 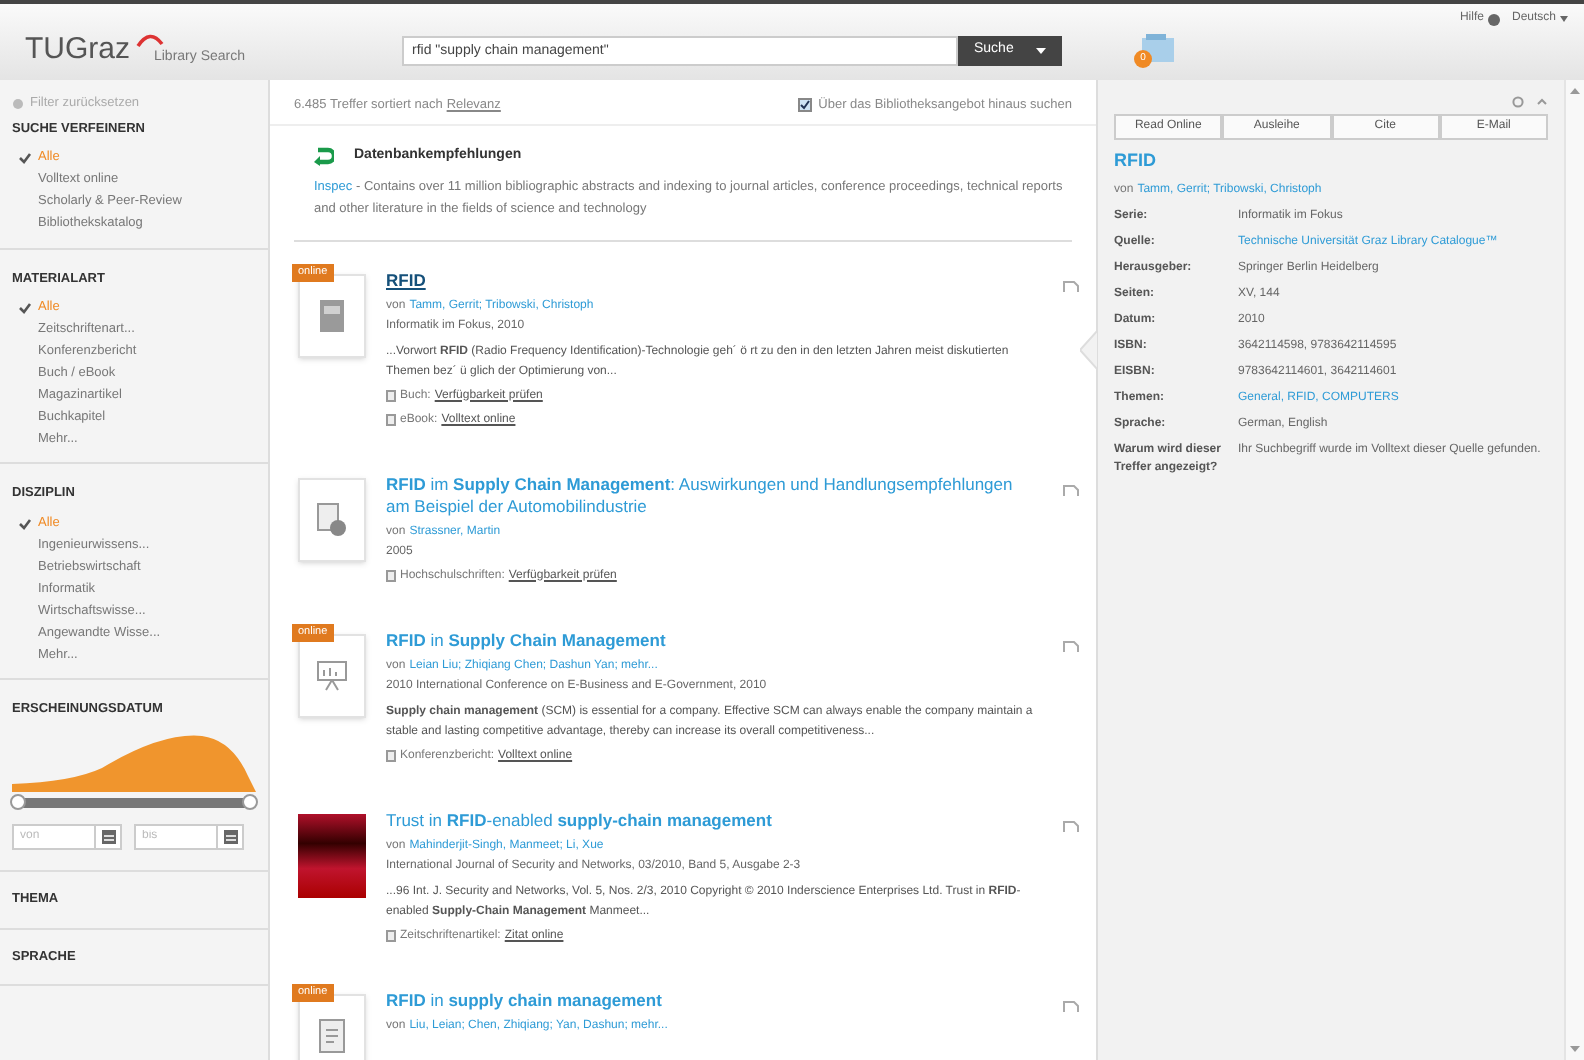 What do you see at coordinates (332, 855) in the screenshot?
I see `cover-image` at bounding box center [332, 855].